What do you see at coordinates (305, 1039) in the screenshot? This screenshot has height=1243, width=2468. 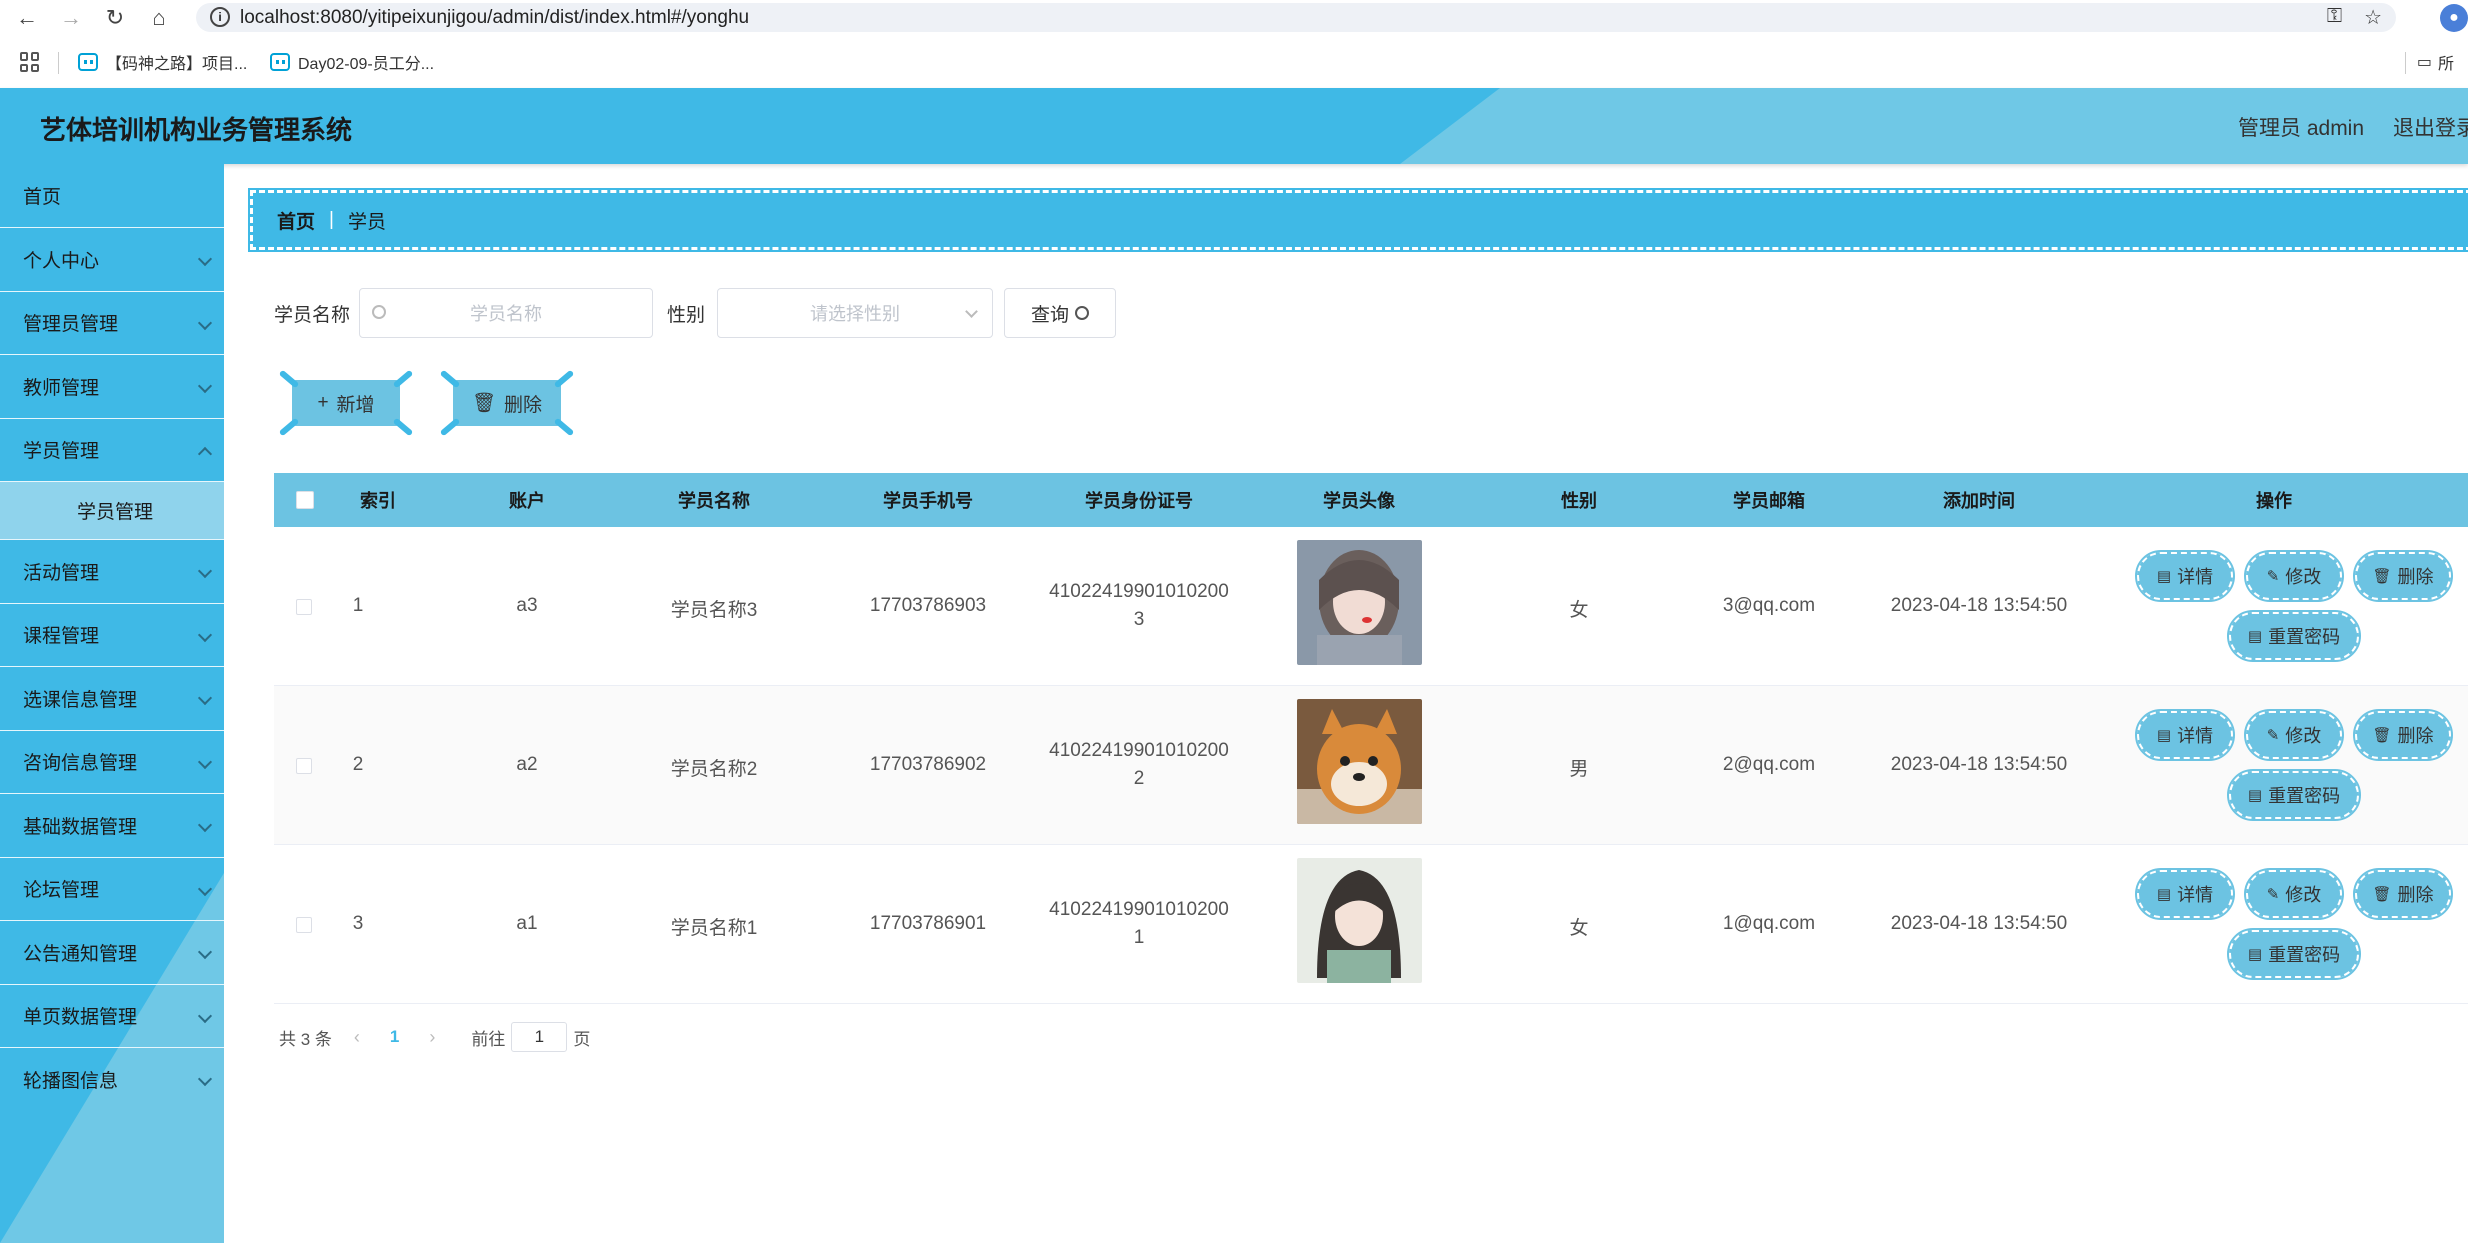 I see `pager-total: 共 3 条` at bounding box center [305, 1039].